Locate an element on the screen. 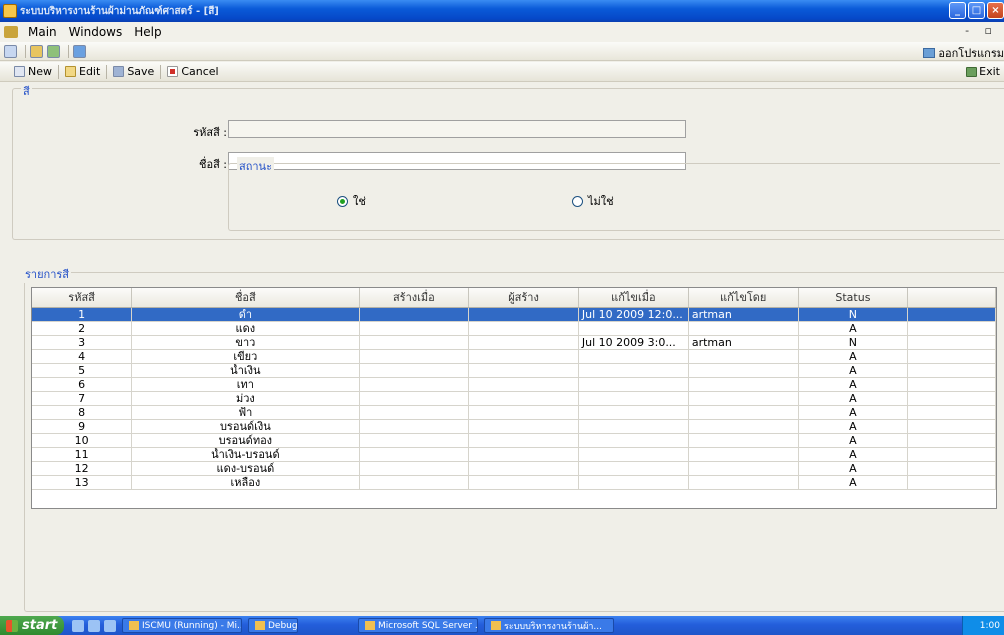  column-header-name: ชื่อสี is located at coordinates (245, 298).